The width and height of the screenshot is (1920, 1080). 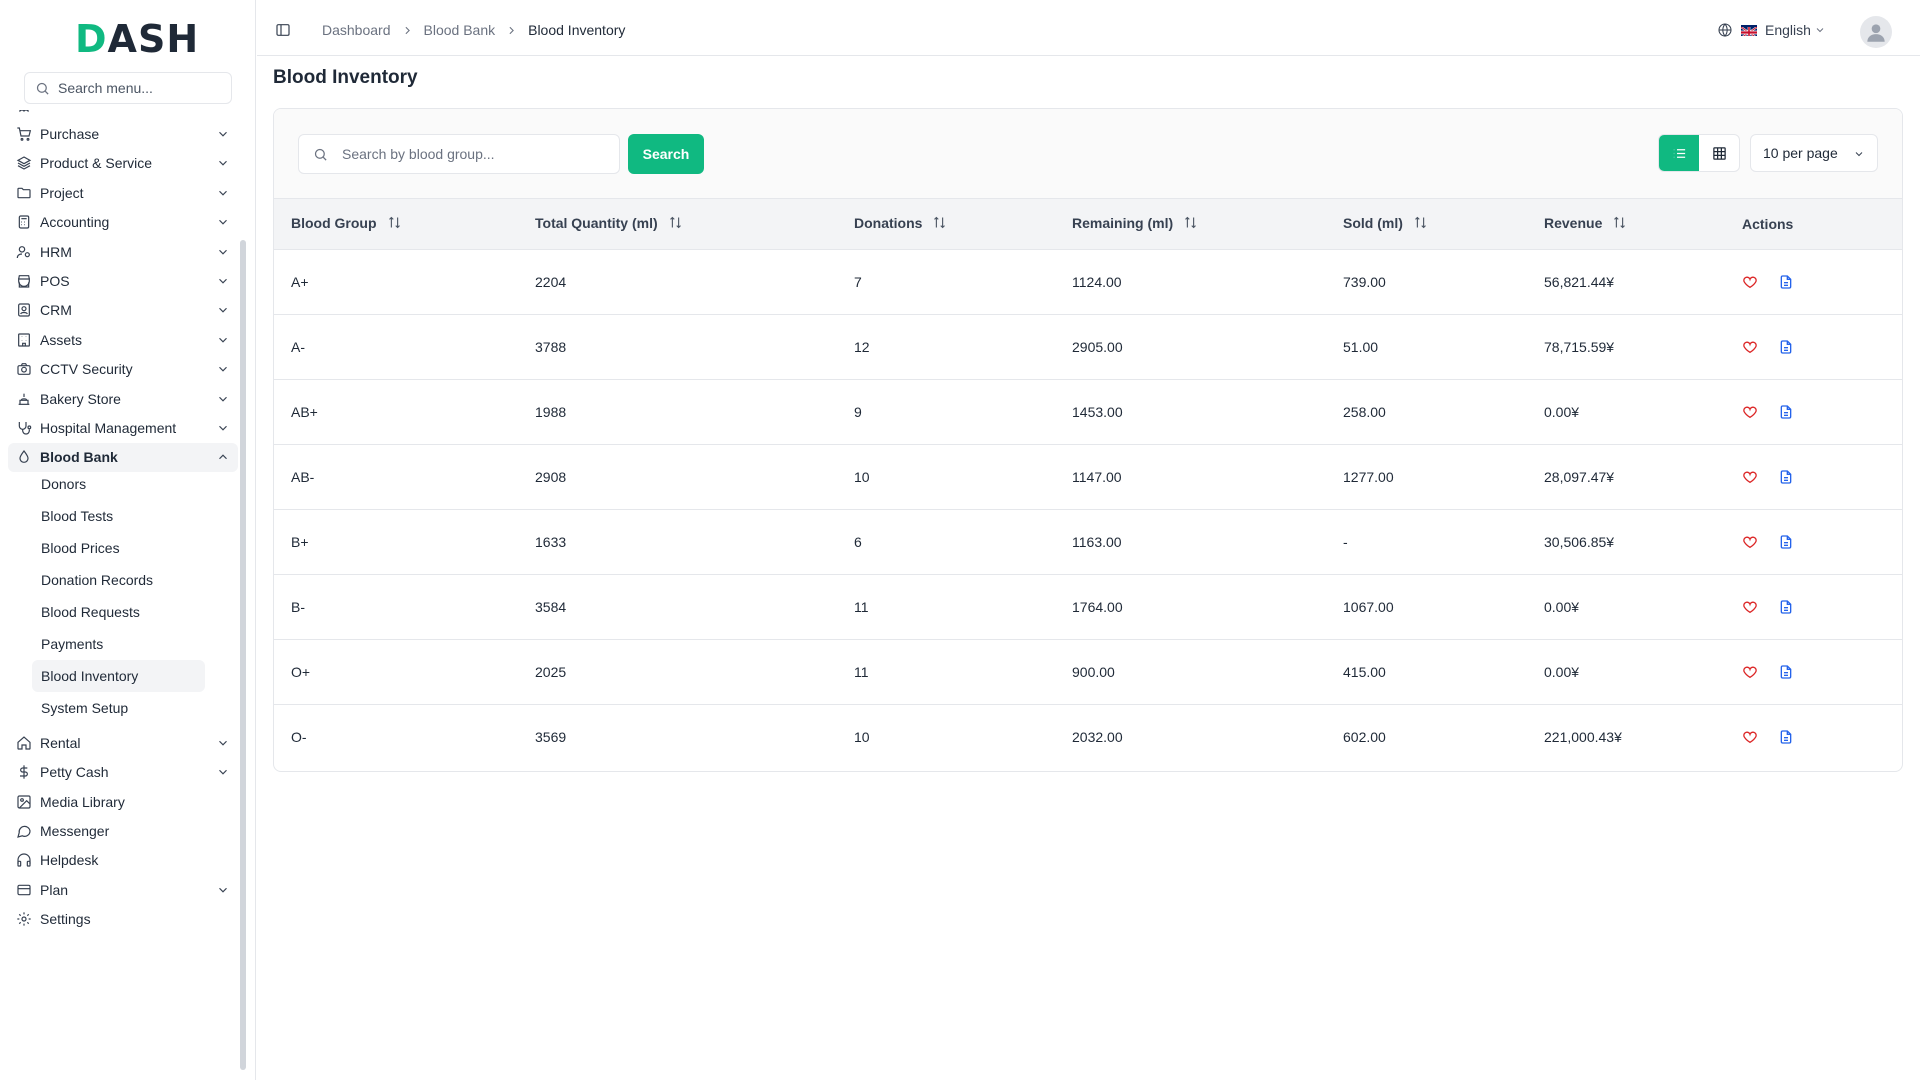 I want to click on sidebar-item-media-library: Media Library, so click(x=123, y=801).